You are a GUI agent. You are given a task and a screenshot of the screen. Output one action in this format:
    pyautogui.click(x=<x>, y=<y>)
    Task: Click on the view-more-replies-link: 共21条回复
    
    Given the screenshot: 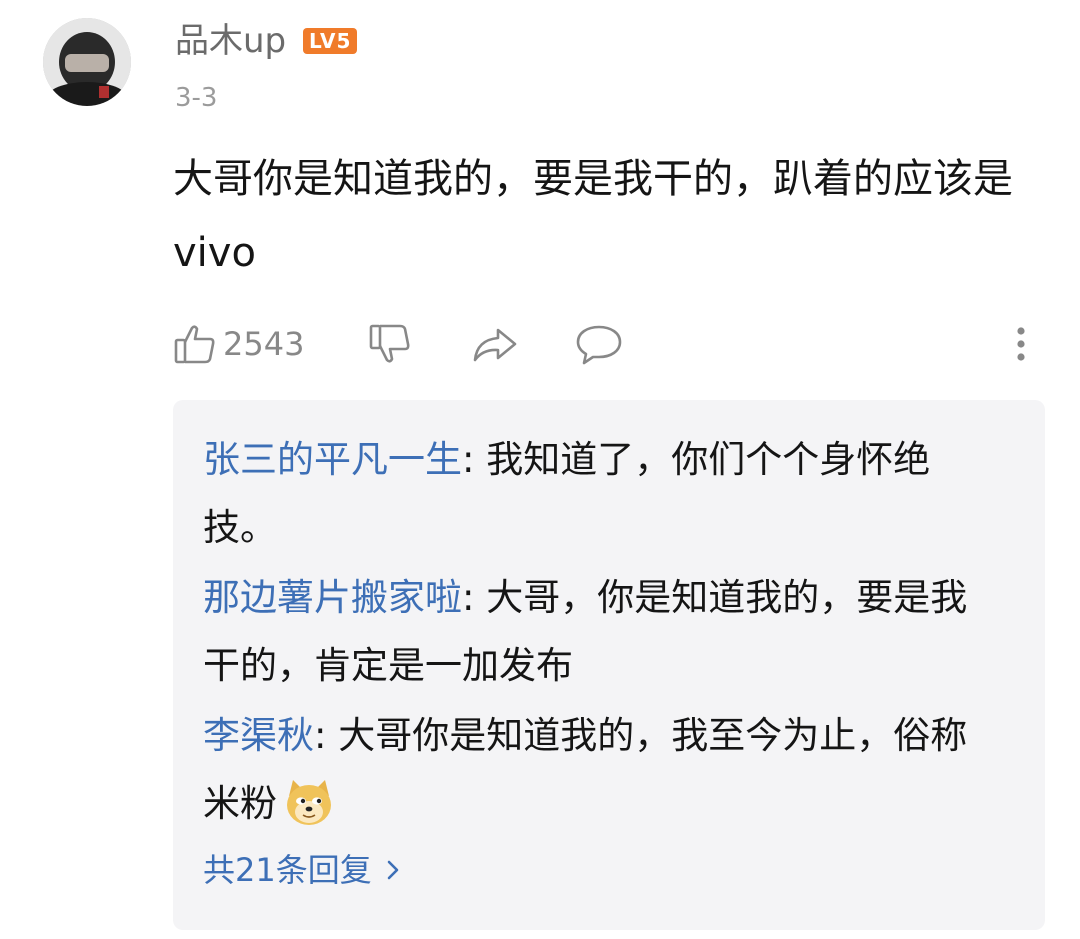 What is the action you would take?
    pyautogui.click(x=301, y=870)
    